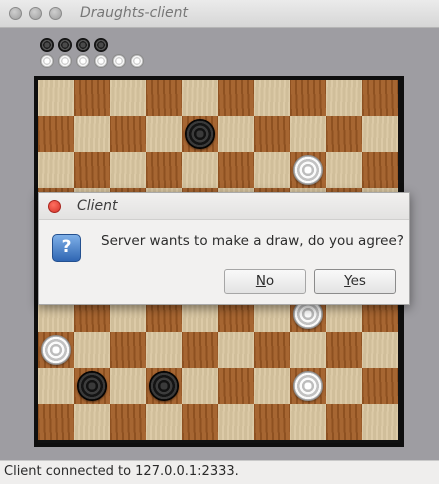 The width and height of the screenshot is (439, 484). What do you see at coordinates (219, 14) in the screenshot?
I see `window-titlebar: Draughts-client` at bounding box center [219, 14].